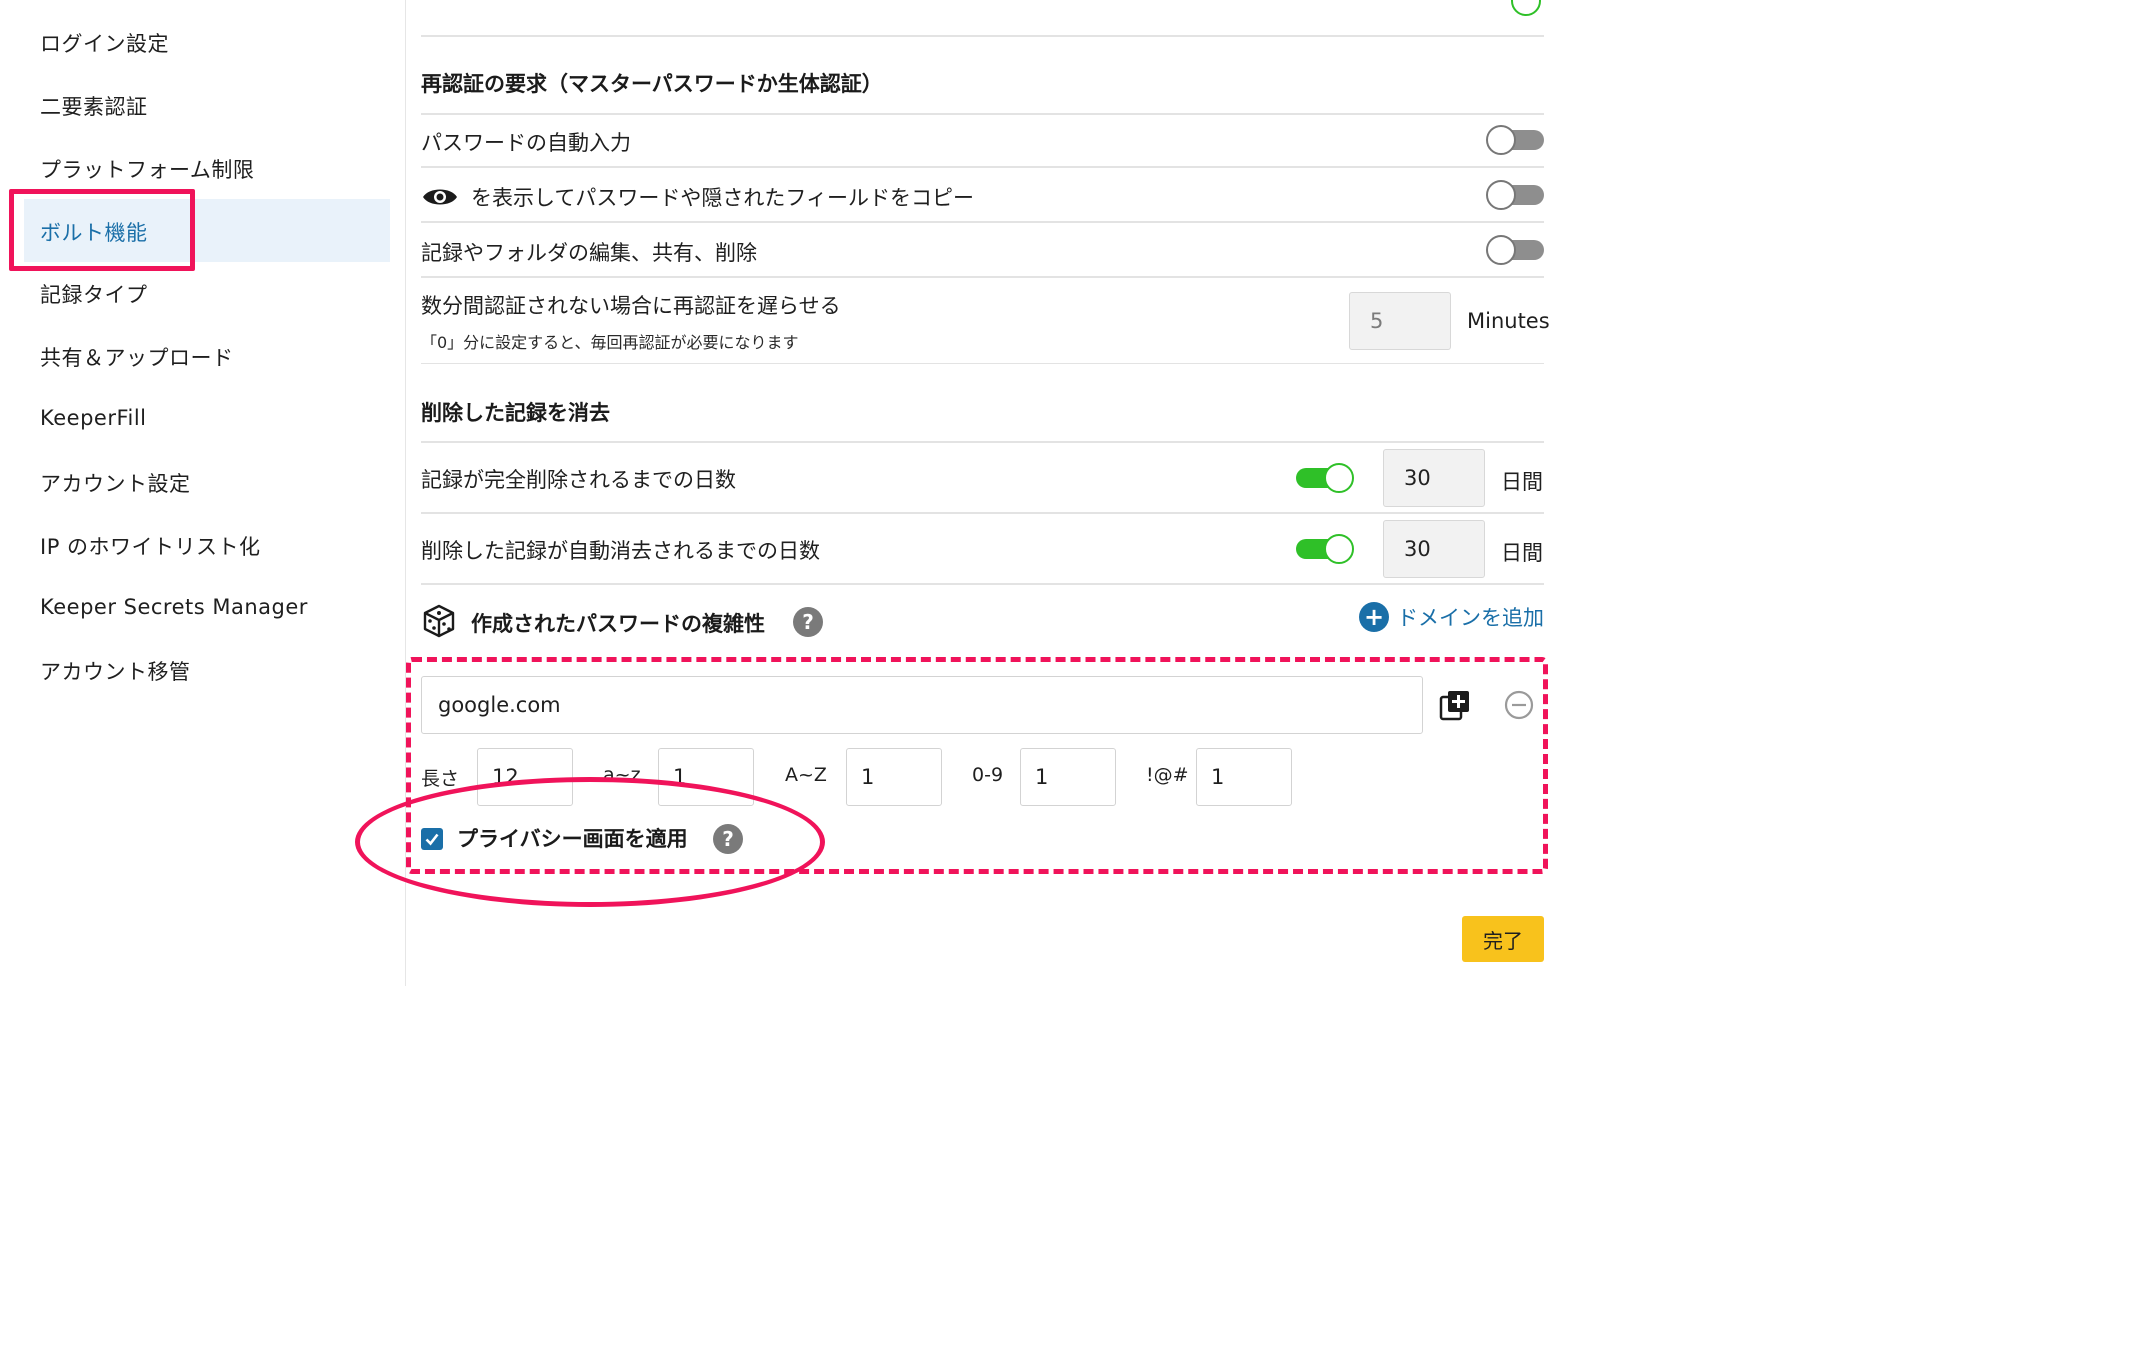  I want to click on symbols-label: !@#, so click(1167, 775).